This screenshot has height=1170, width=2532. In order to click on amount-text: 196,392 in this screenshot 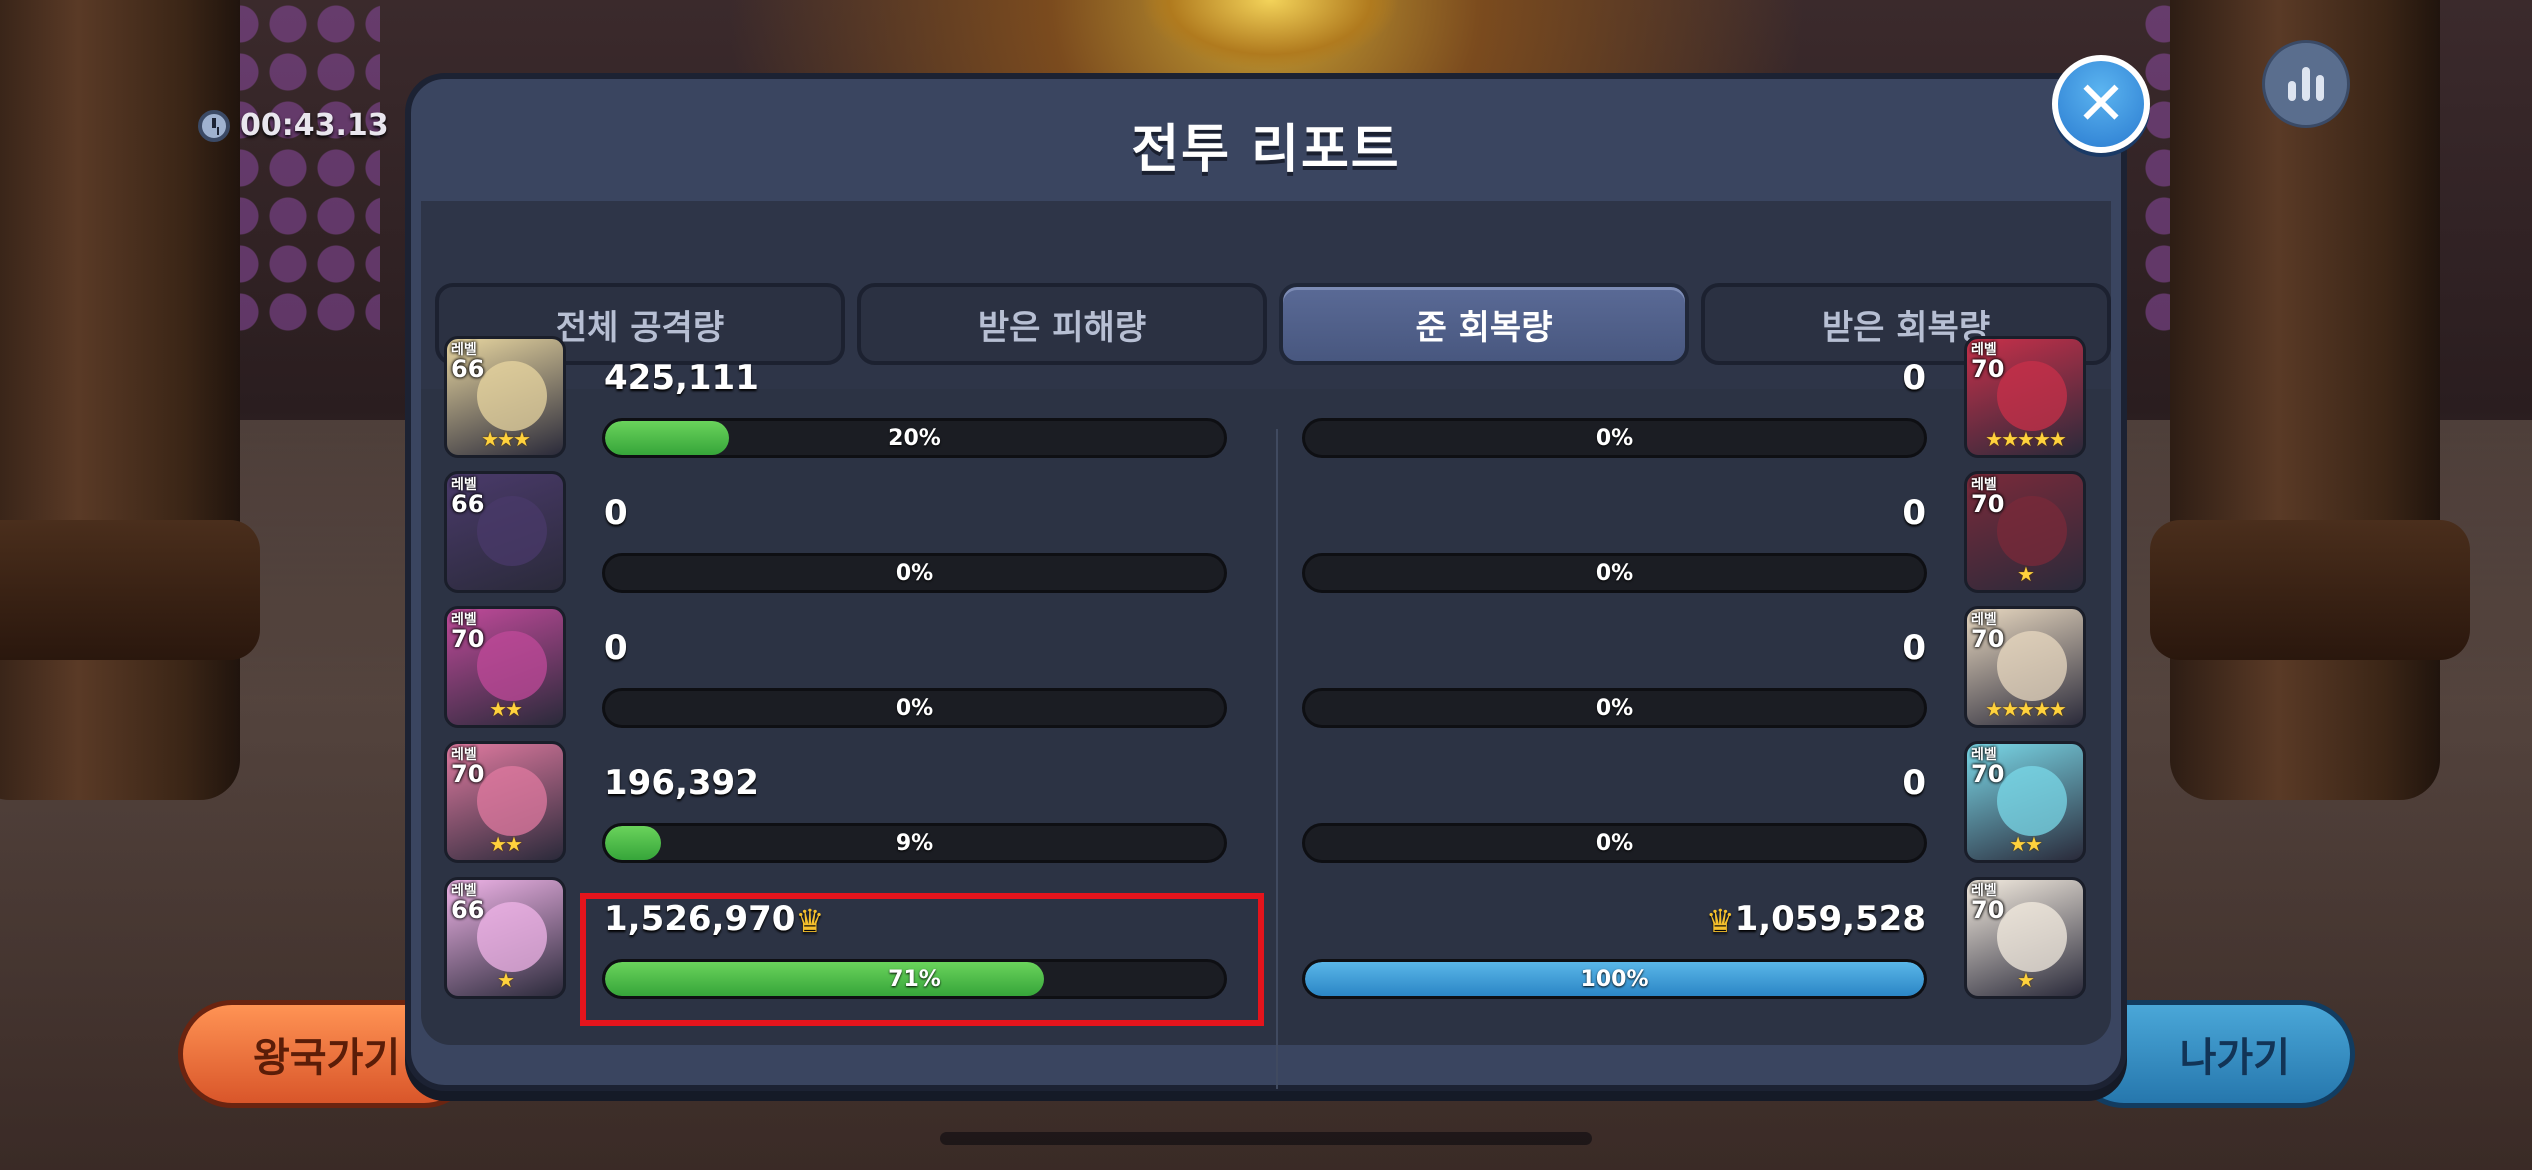, I will do `click(681, 783)`.